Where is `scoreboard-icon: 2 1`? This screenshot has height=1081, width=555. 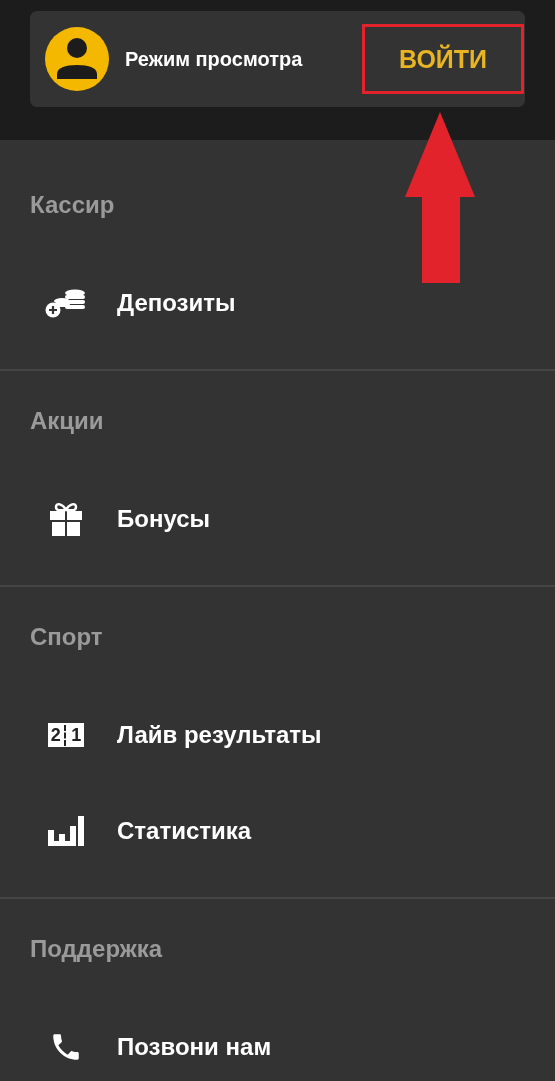 scoreboard-icon: 2 1 is located at coordinates (66, 735).